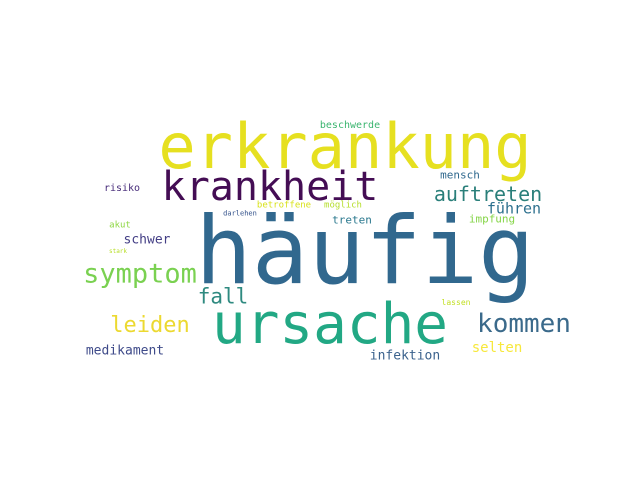 This screenshot has height=480, width=640. What do you see at coordinates (350, 125) in the screenshot?
I see `word-beschwerde: beschwerde` at bounding box center [350, 125].